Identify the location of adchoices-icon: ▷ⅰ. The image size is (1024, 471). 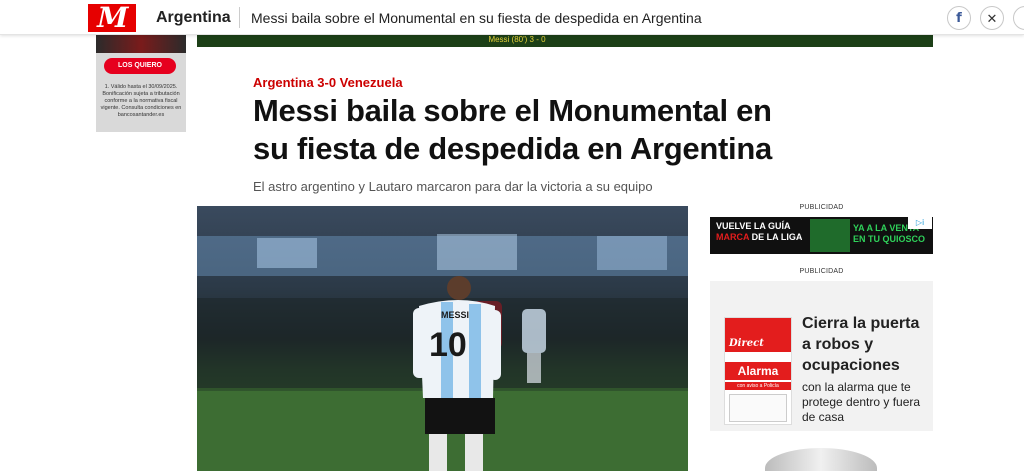
(920, 223).